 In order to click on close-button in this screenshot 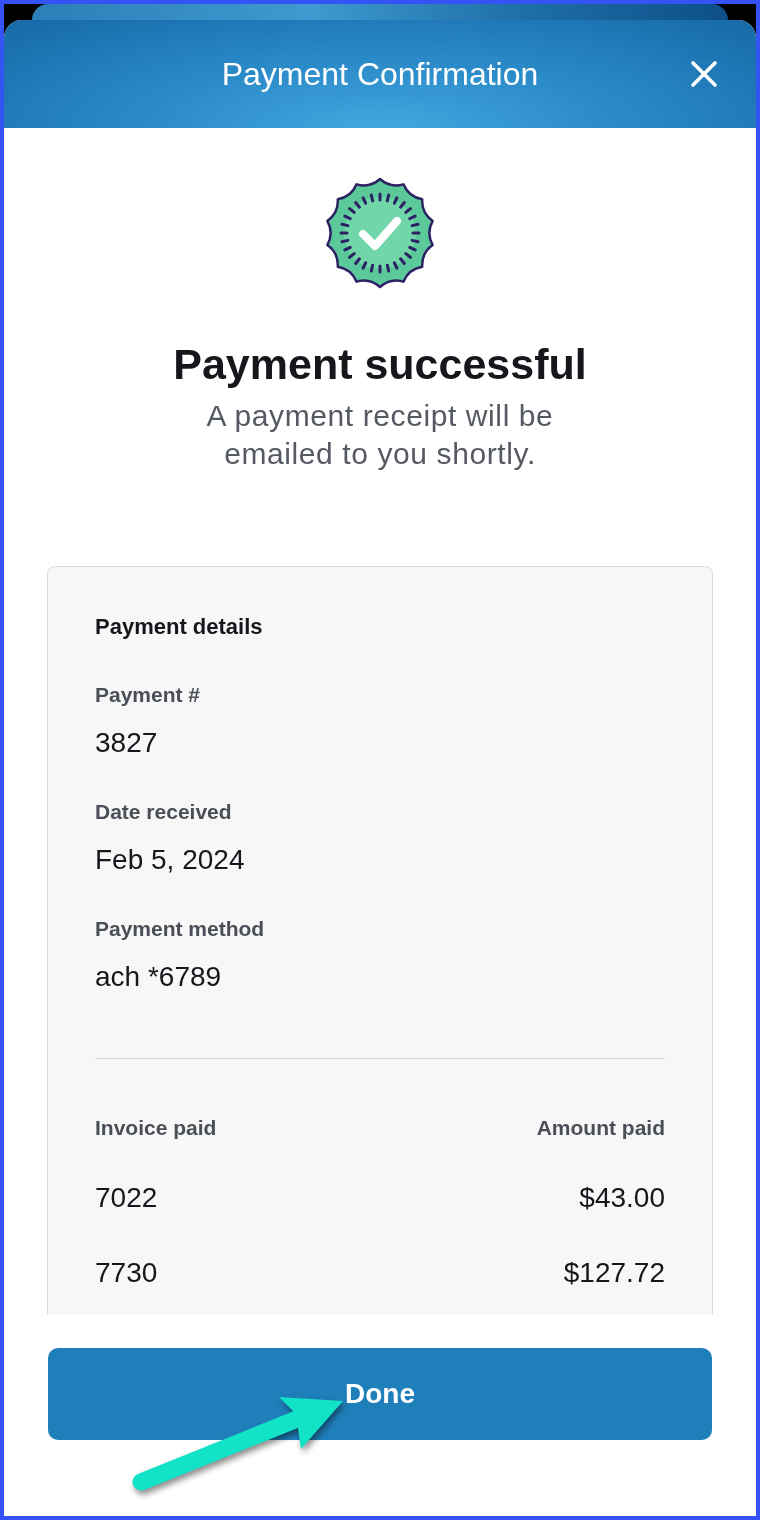, I will do `click(704, 74)`.